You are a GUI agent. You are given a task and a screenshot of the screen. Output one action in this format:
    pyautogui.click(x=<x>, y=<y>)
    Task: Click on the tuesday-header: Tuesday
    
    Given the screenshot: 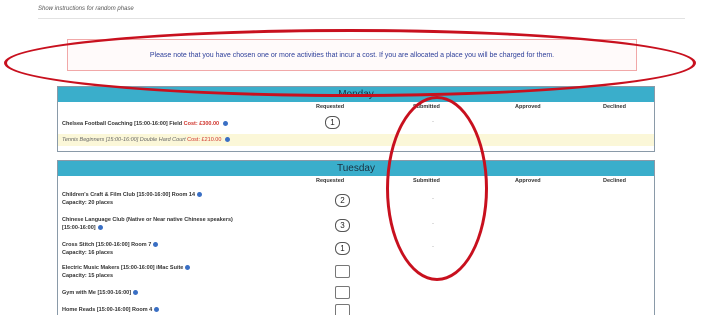 What is the action you would take?
    pyautogui.click(x=356, y=168)
    